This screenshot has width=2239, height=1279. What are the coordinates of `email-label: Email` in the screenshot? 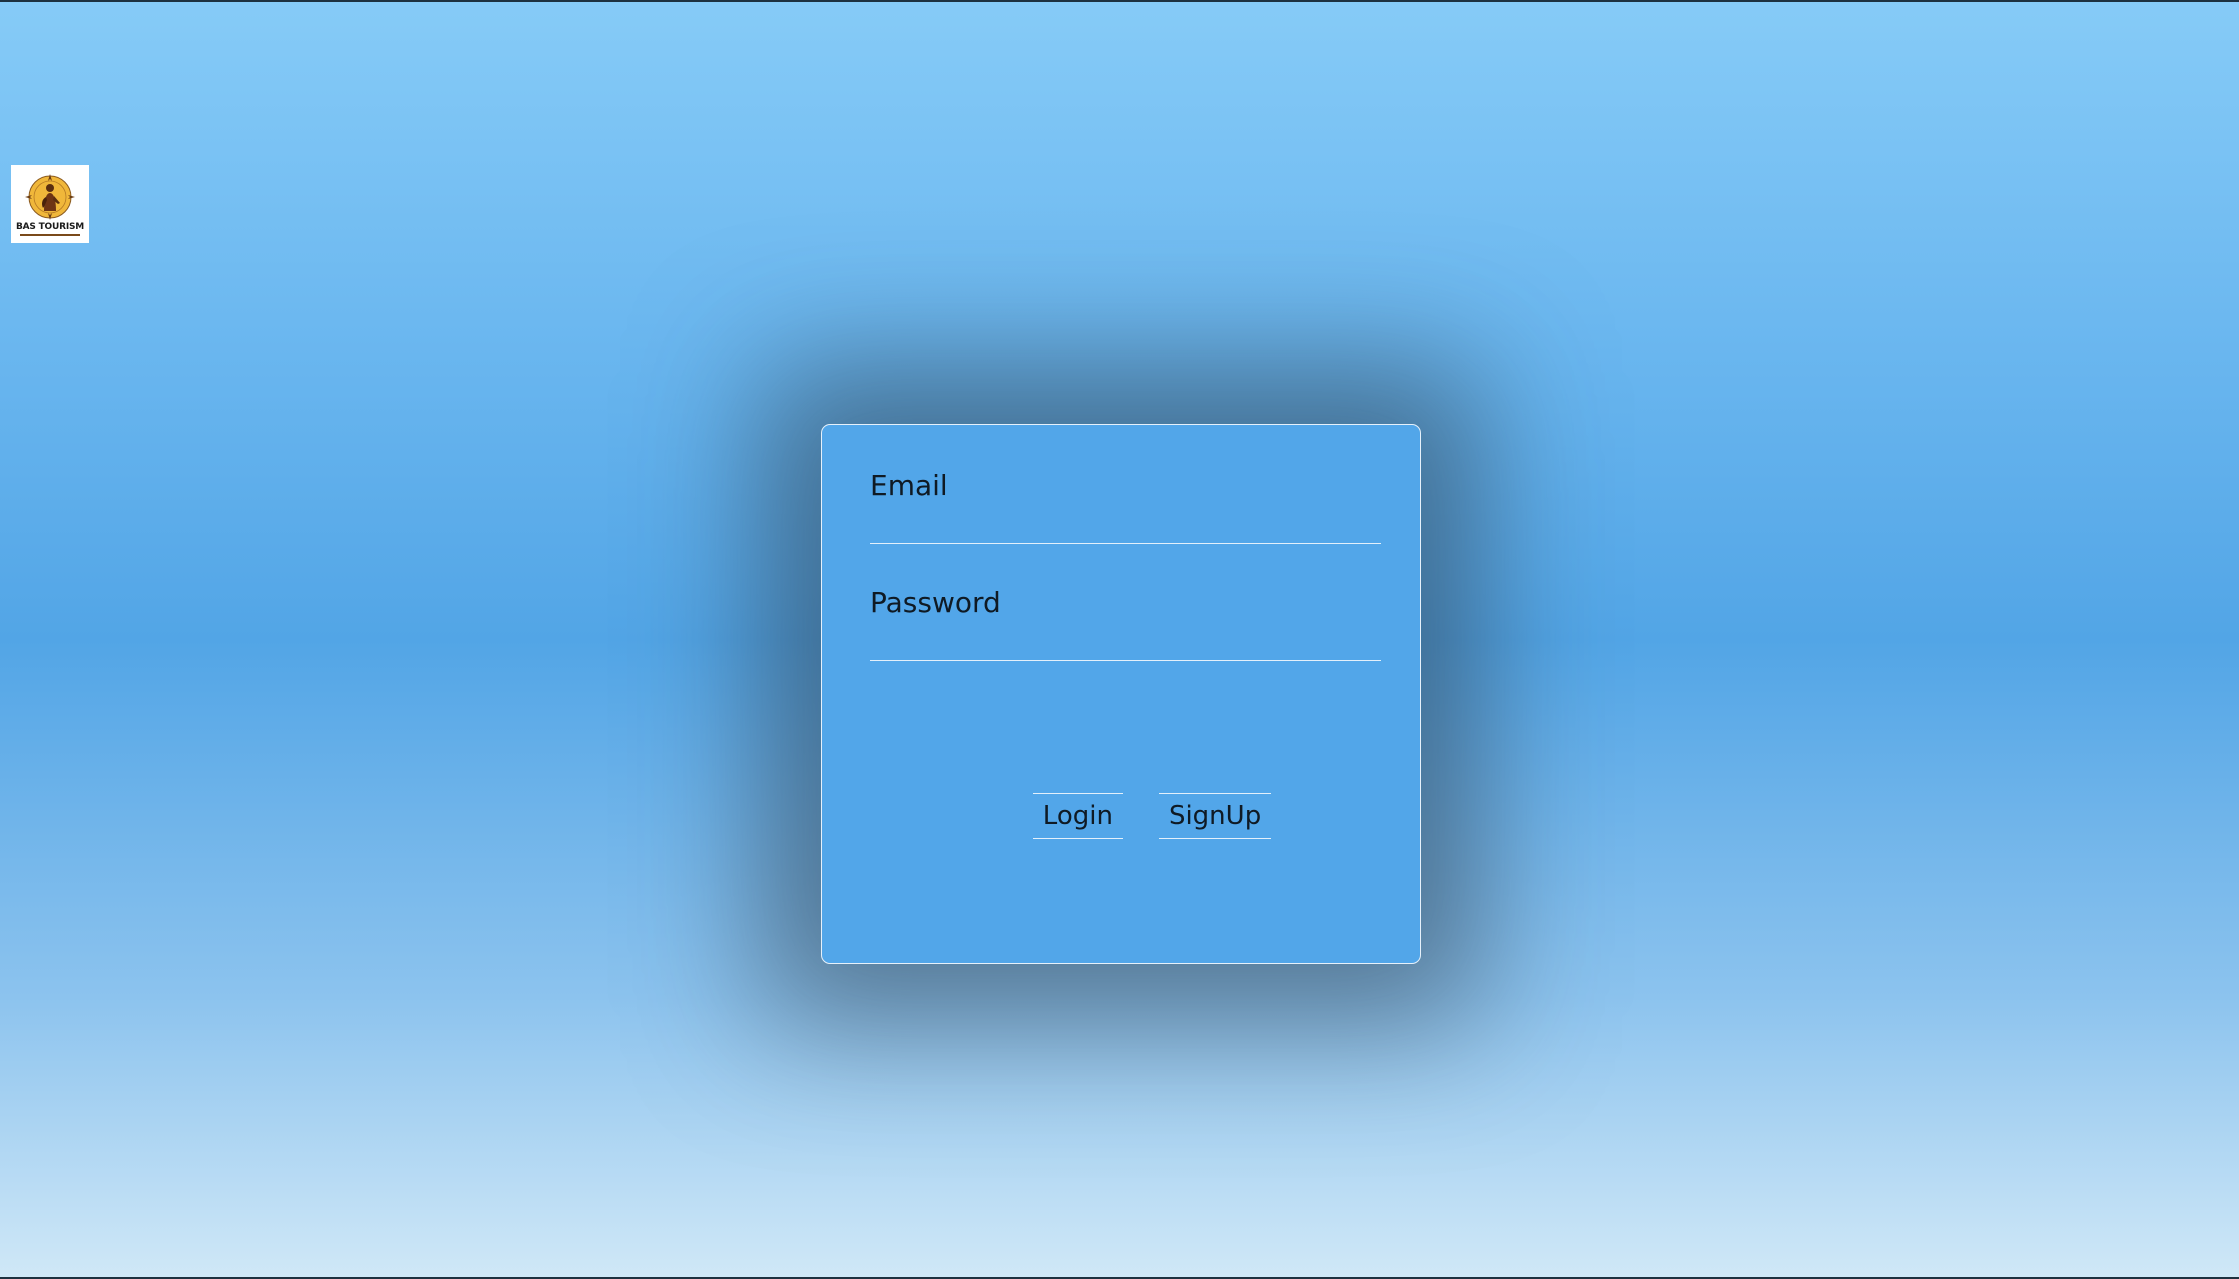 It's located at (909, 485).